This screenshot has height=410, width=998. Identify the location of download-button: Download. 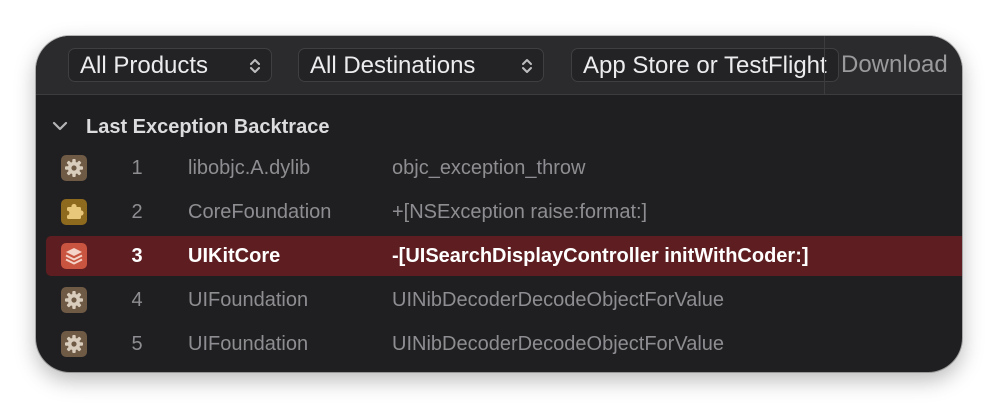
(888, 65).